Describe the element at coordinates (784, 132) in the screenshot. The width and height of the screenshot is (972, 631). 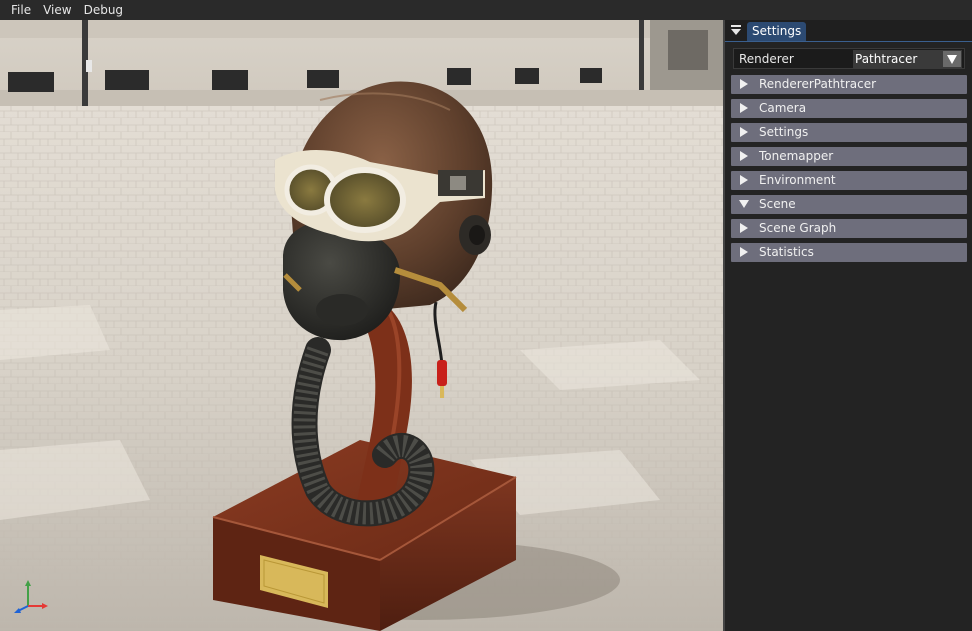
I see `section-label: Settings` at that location.